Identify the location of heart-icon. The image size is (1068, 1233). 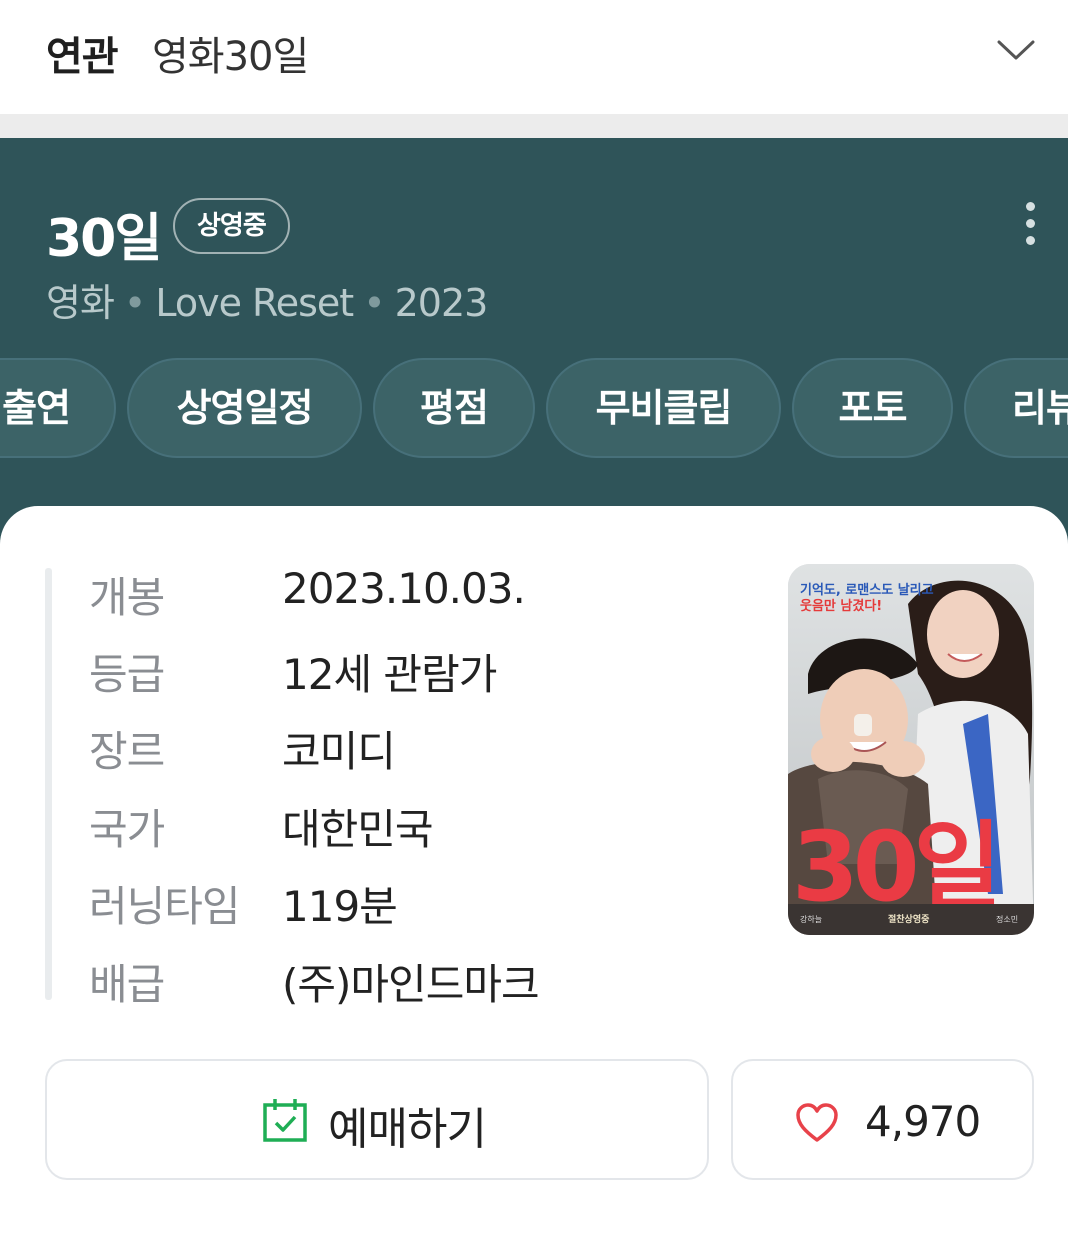
(817, 1122).